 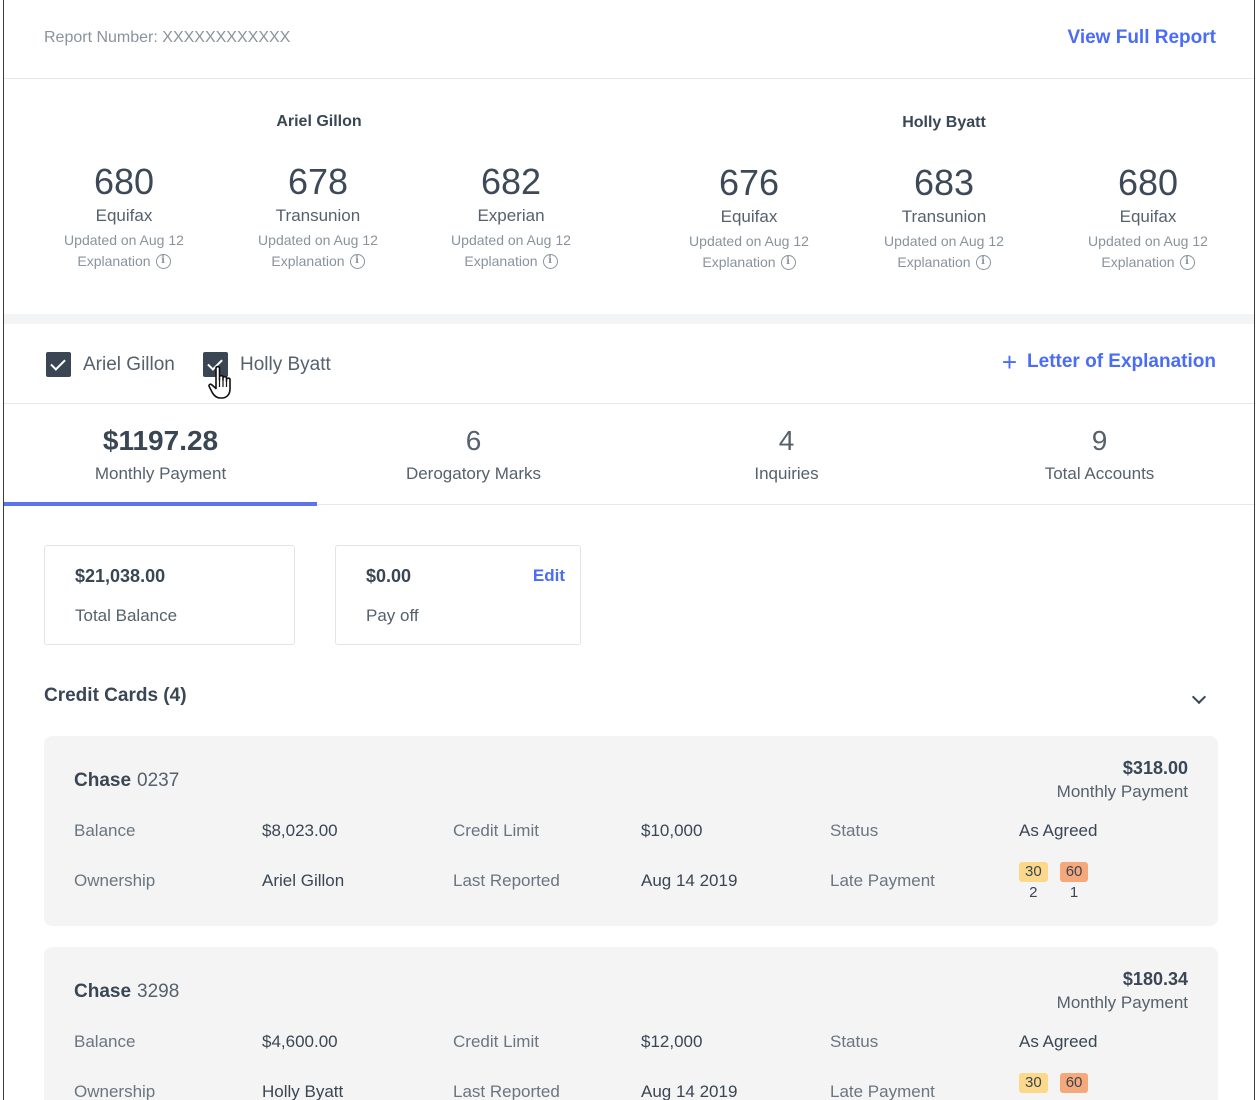 I want to click on score-value: 682, so click(x=511, y=181).